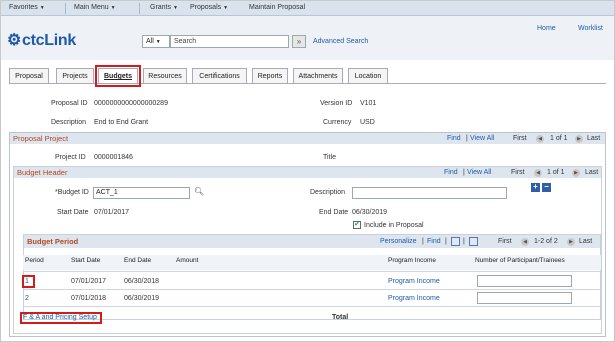 This screenshot has width=615, height=342. What do you see at coordinates (131, 103) in the screenshot?
I see `proposal-id-value: 0000000000000000289` at bounding box center [131, 103].